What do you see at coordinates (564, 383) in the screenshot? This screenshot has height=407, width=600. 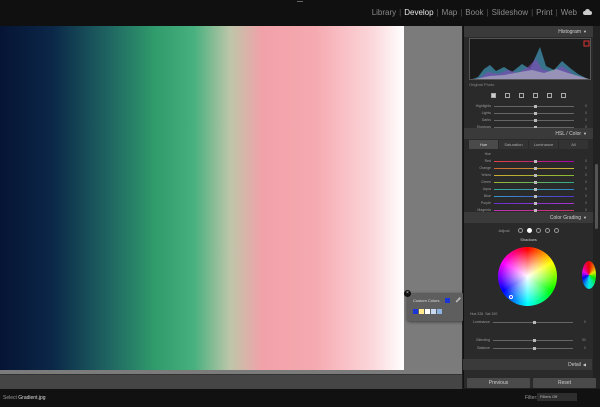 I see `reset-button: Reset` at bounding box center [564, 383].